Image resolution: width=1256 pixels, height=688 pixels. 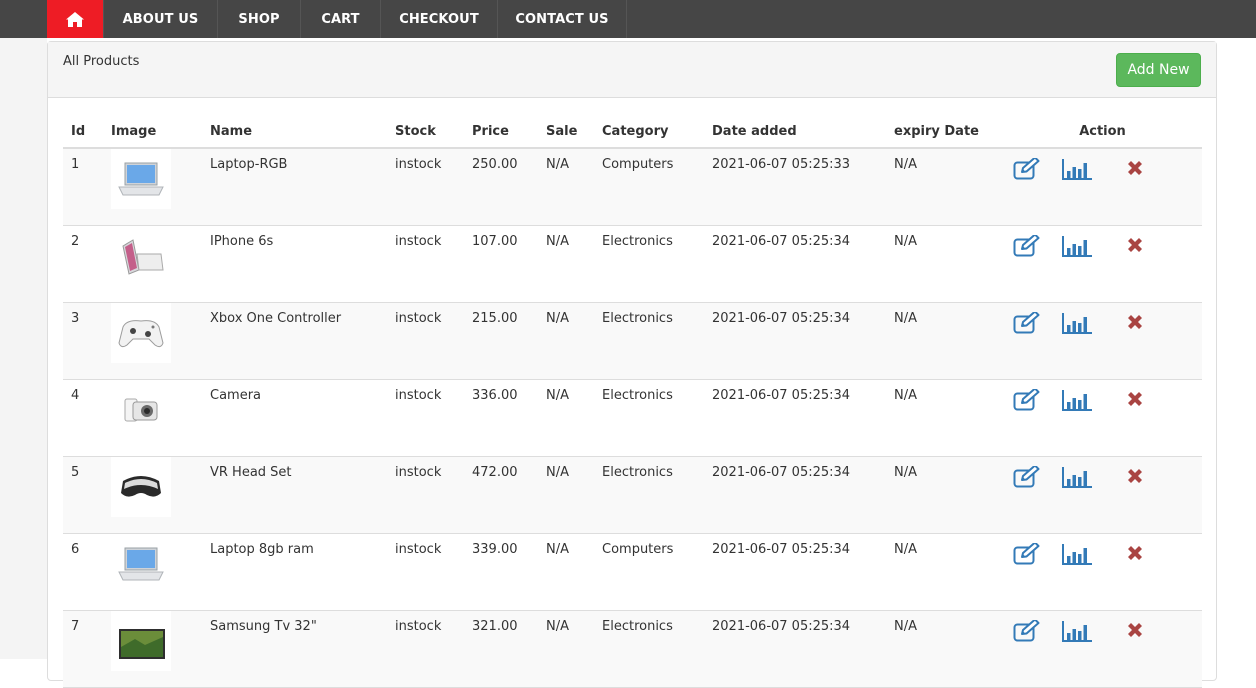 I want to click on phone-image, so click(x=141, y=255).